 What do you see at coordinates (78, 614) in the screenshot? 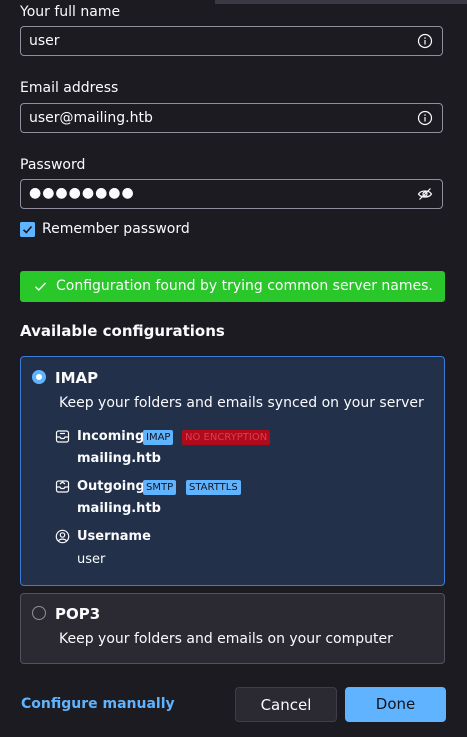
I see `pop3-title: POP3` at bounding box center [78, 614].